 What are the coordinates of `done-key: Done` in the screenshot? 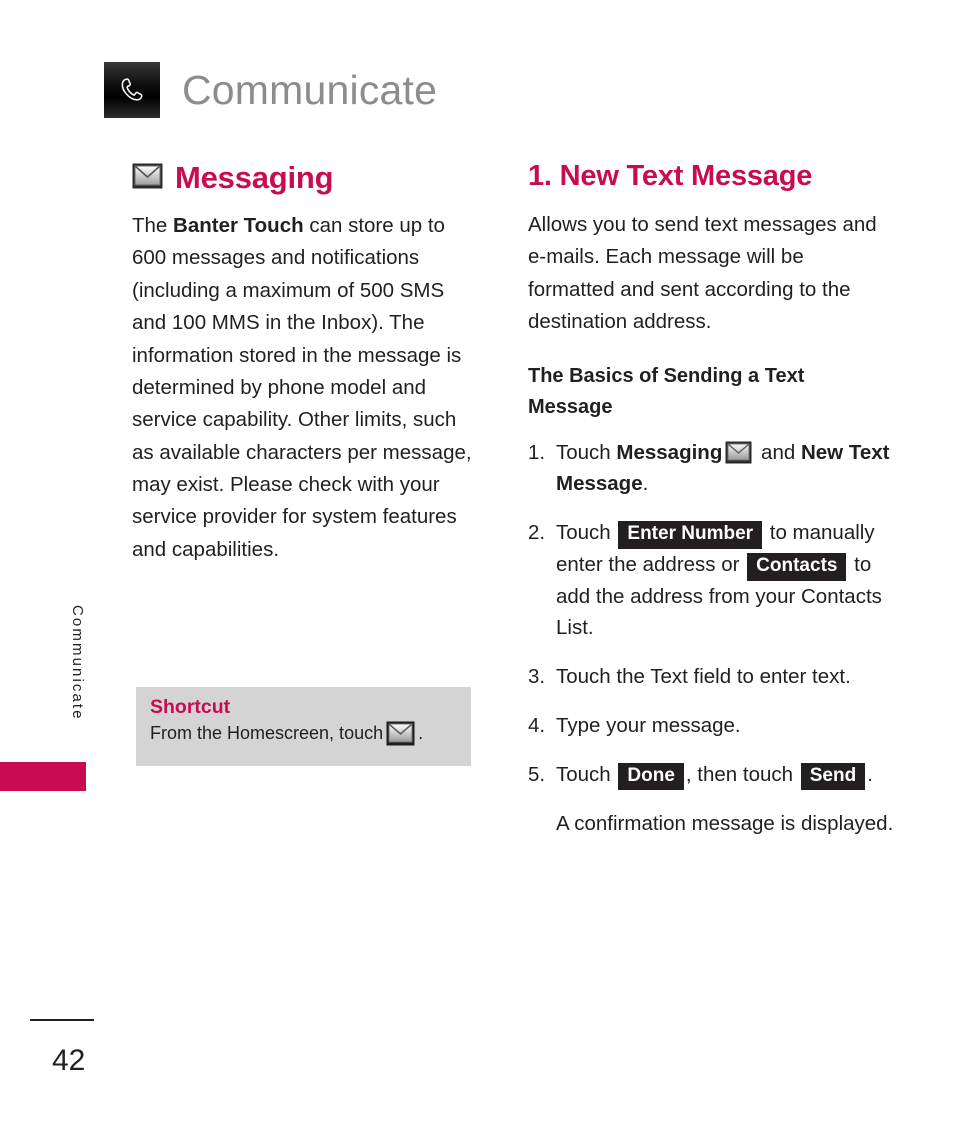 It's located at (651, 776).